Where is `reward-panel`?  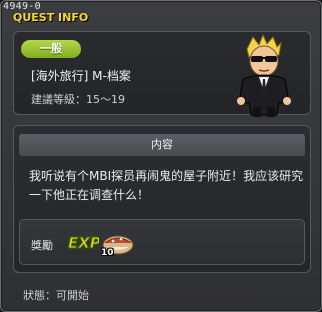 reward-panel is located at coordinates (162, 242).